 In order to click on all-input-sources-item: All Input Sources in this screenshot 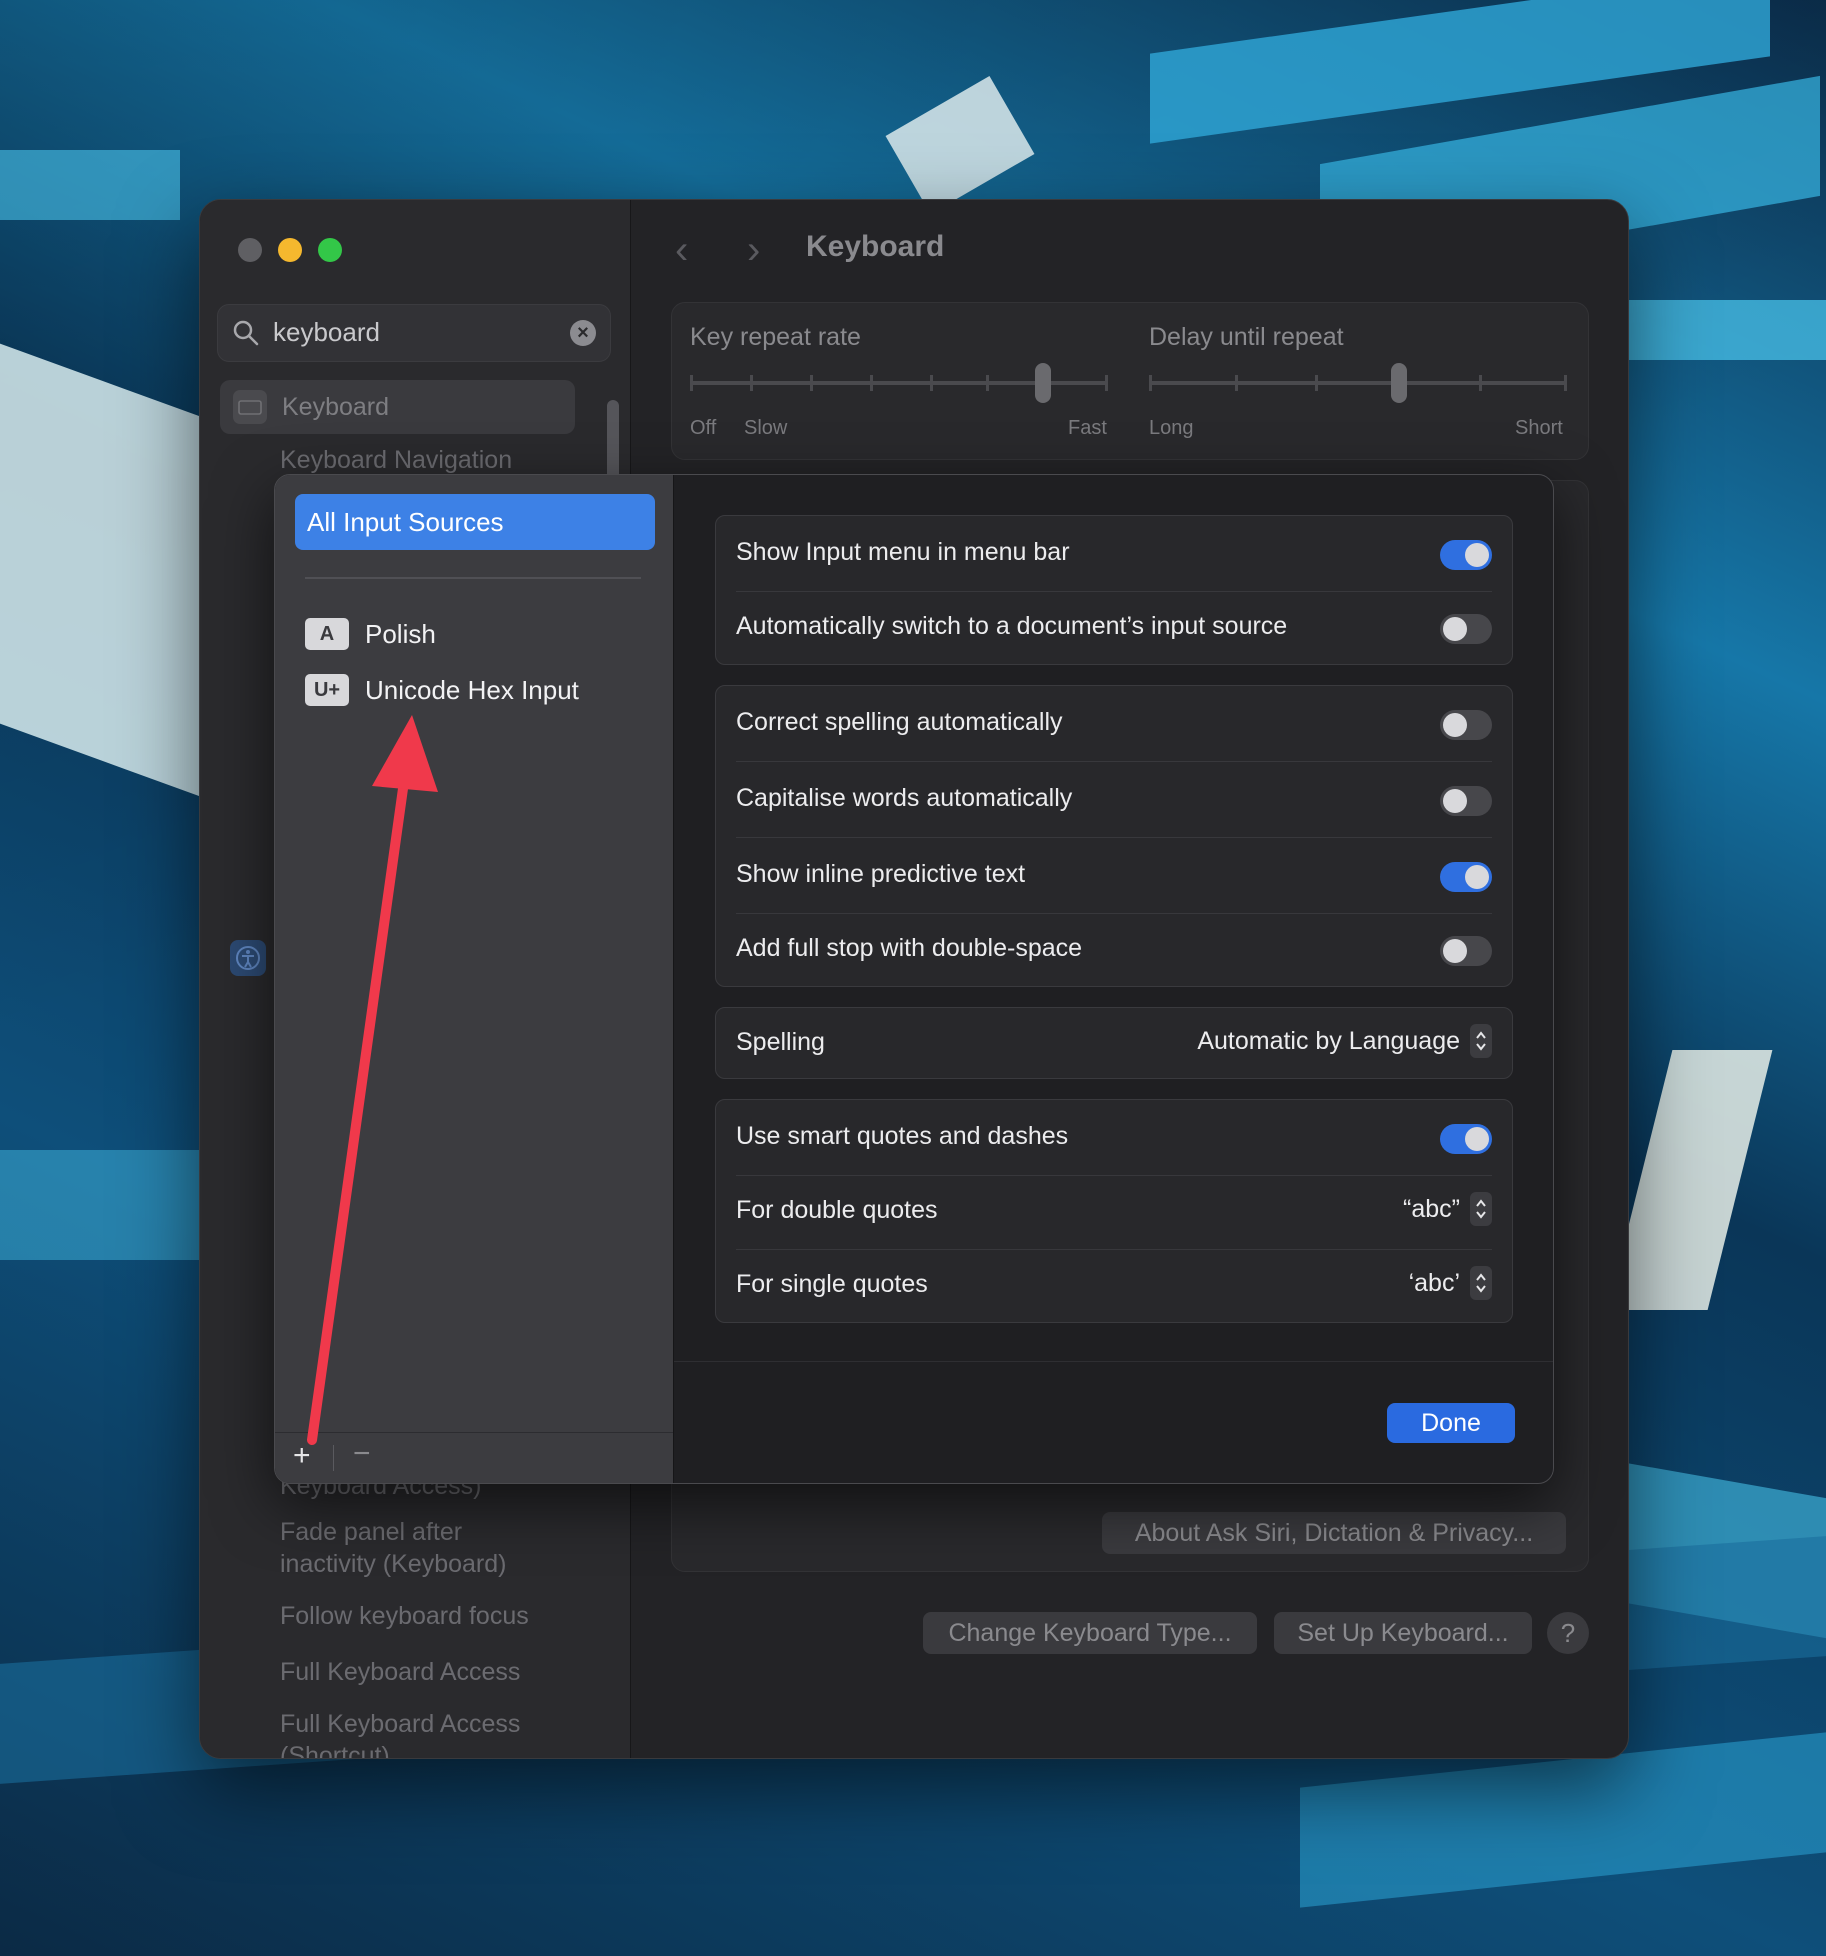, I will do `click(475, 522)`.